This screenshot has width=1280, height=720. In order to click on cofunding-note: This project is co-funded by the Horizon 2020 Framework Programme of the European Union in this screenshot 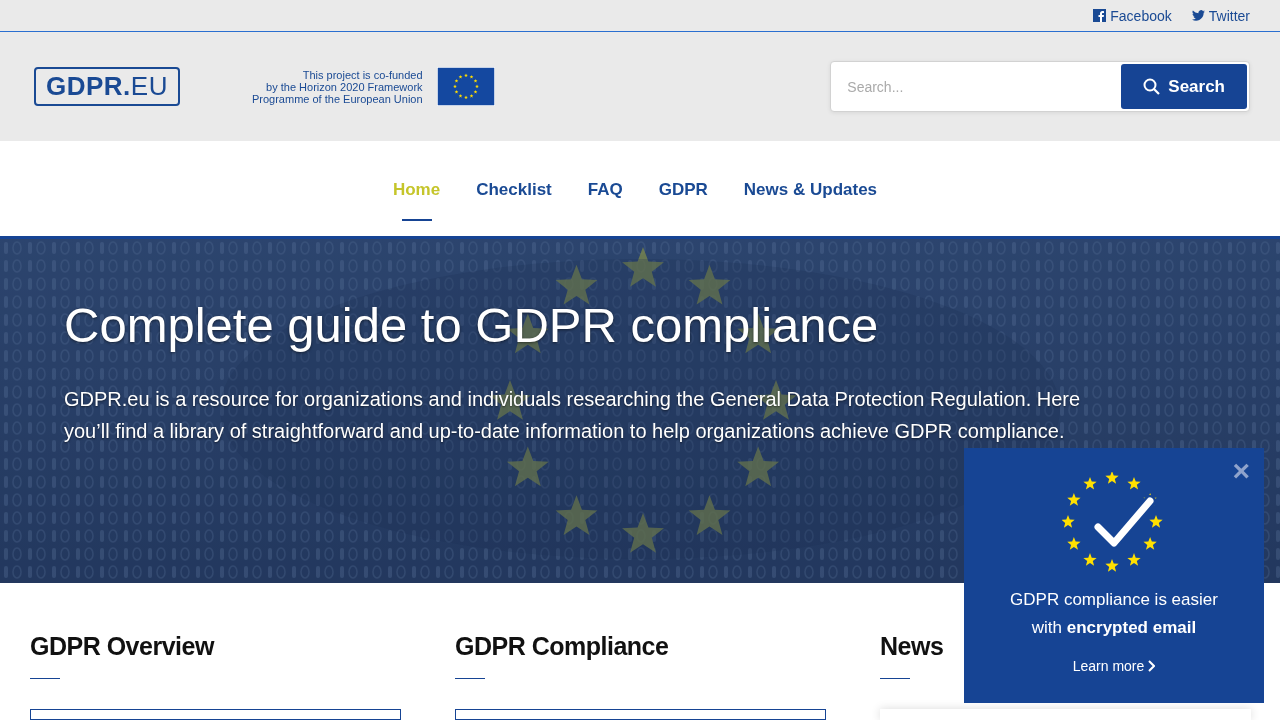, I will do `click(337, 86)`.